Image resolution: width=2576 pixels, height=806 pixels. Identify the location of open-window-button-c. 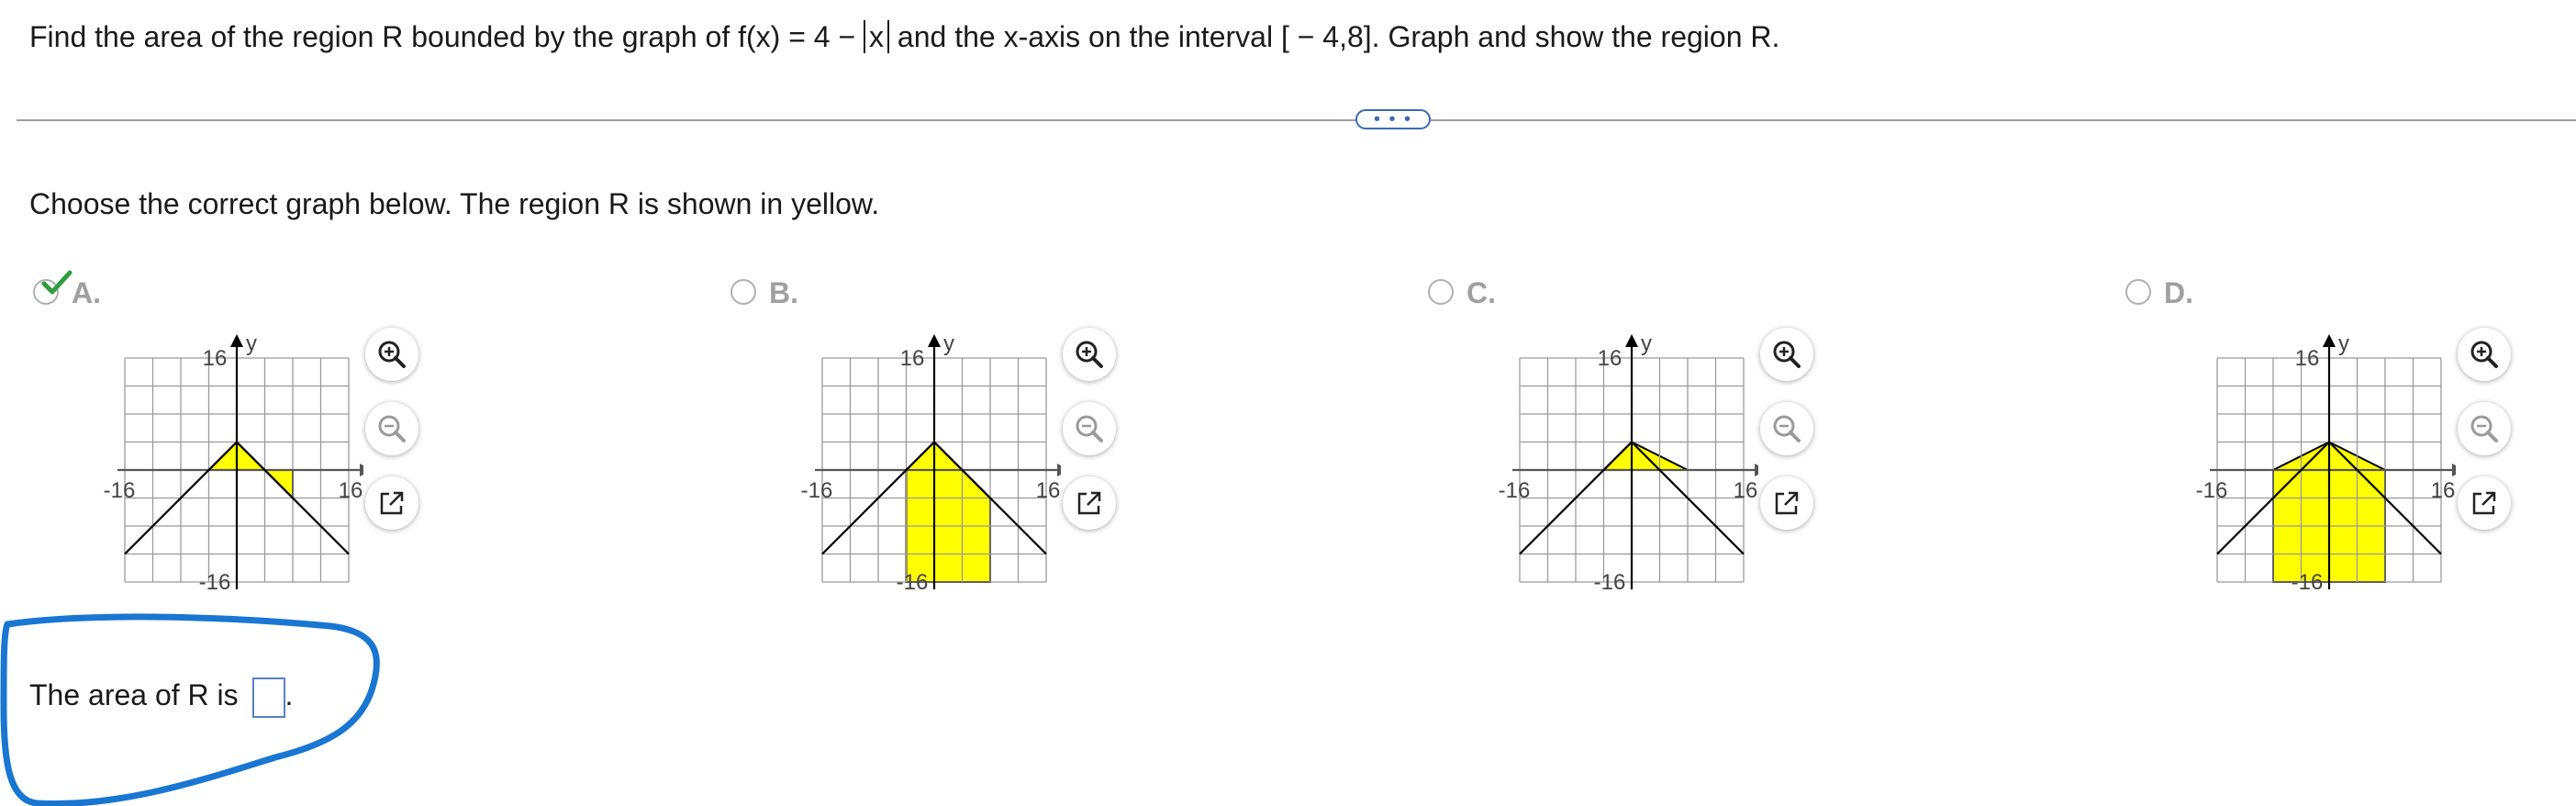
(1786, 503).